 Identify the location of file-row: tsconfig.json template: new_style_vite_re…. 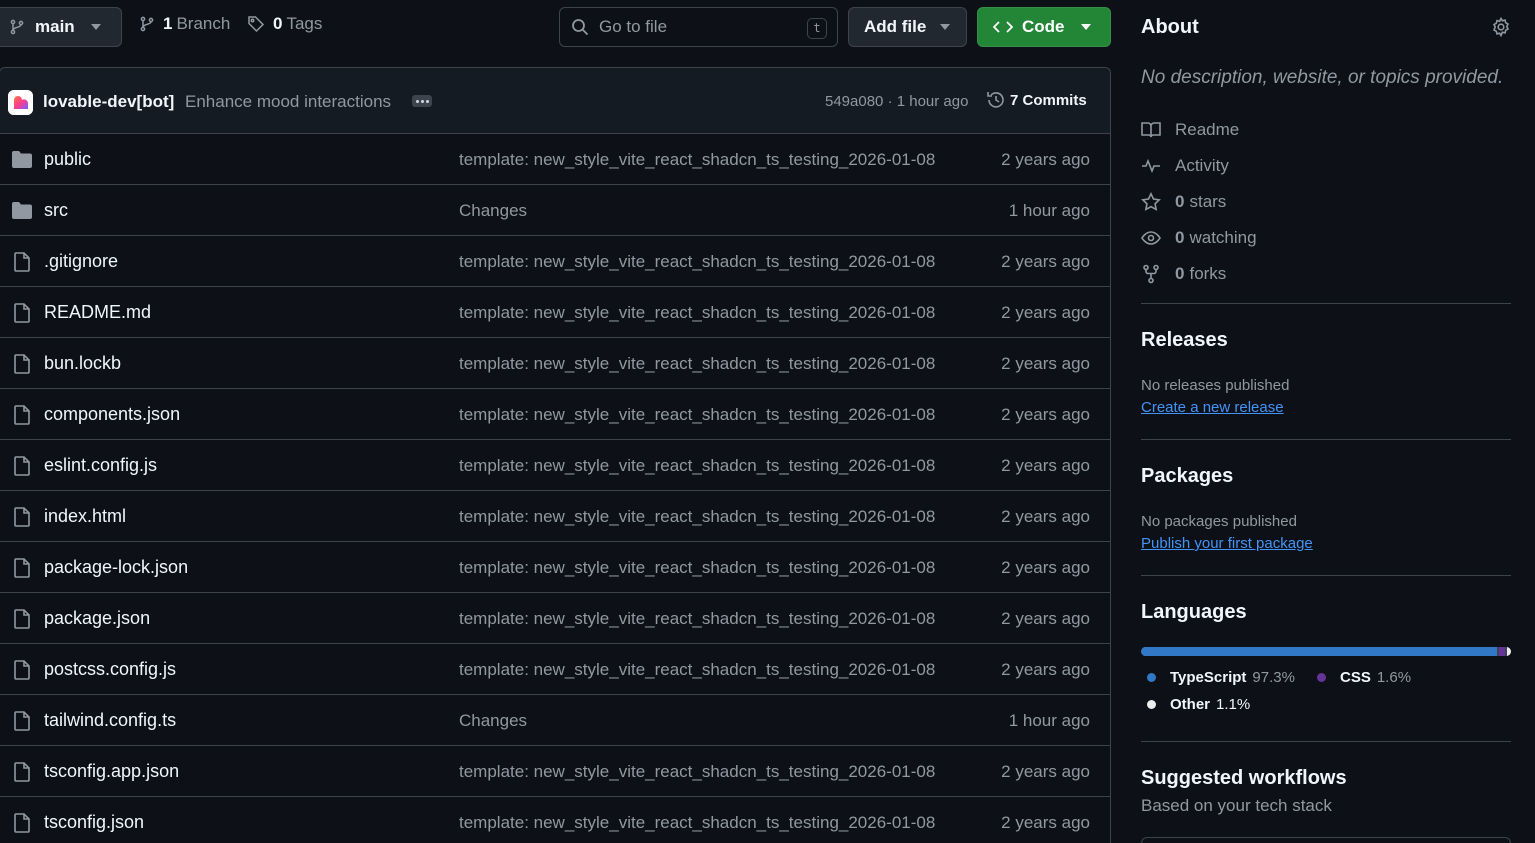
(555, 820).